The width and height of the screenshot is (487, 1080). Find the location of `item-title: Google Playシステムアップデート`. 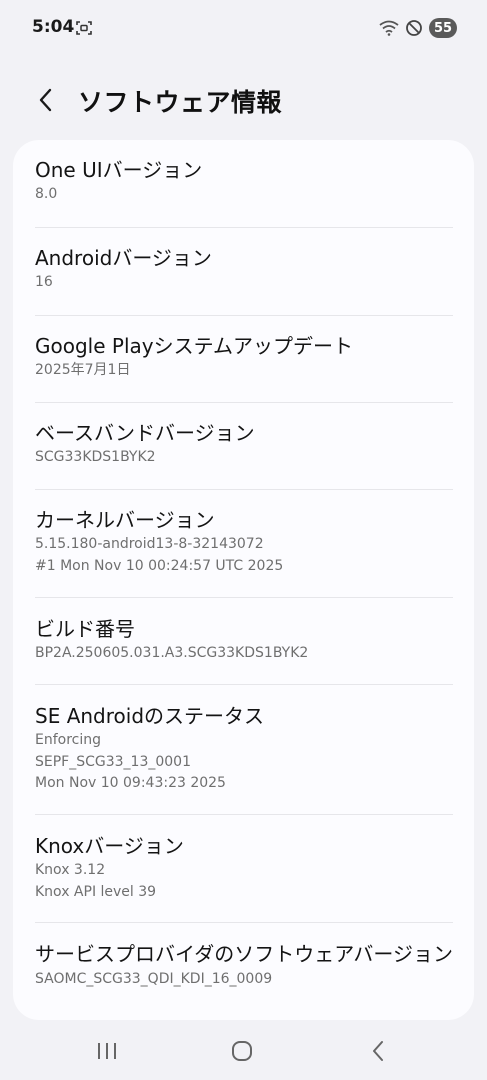

item-title: Google Playシステムアップデート is located at coordinates (194, 346).